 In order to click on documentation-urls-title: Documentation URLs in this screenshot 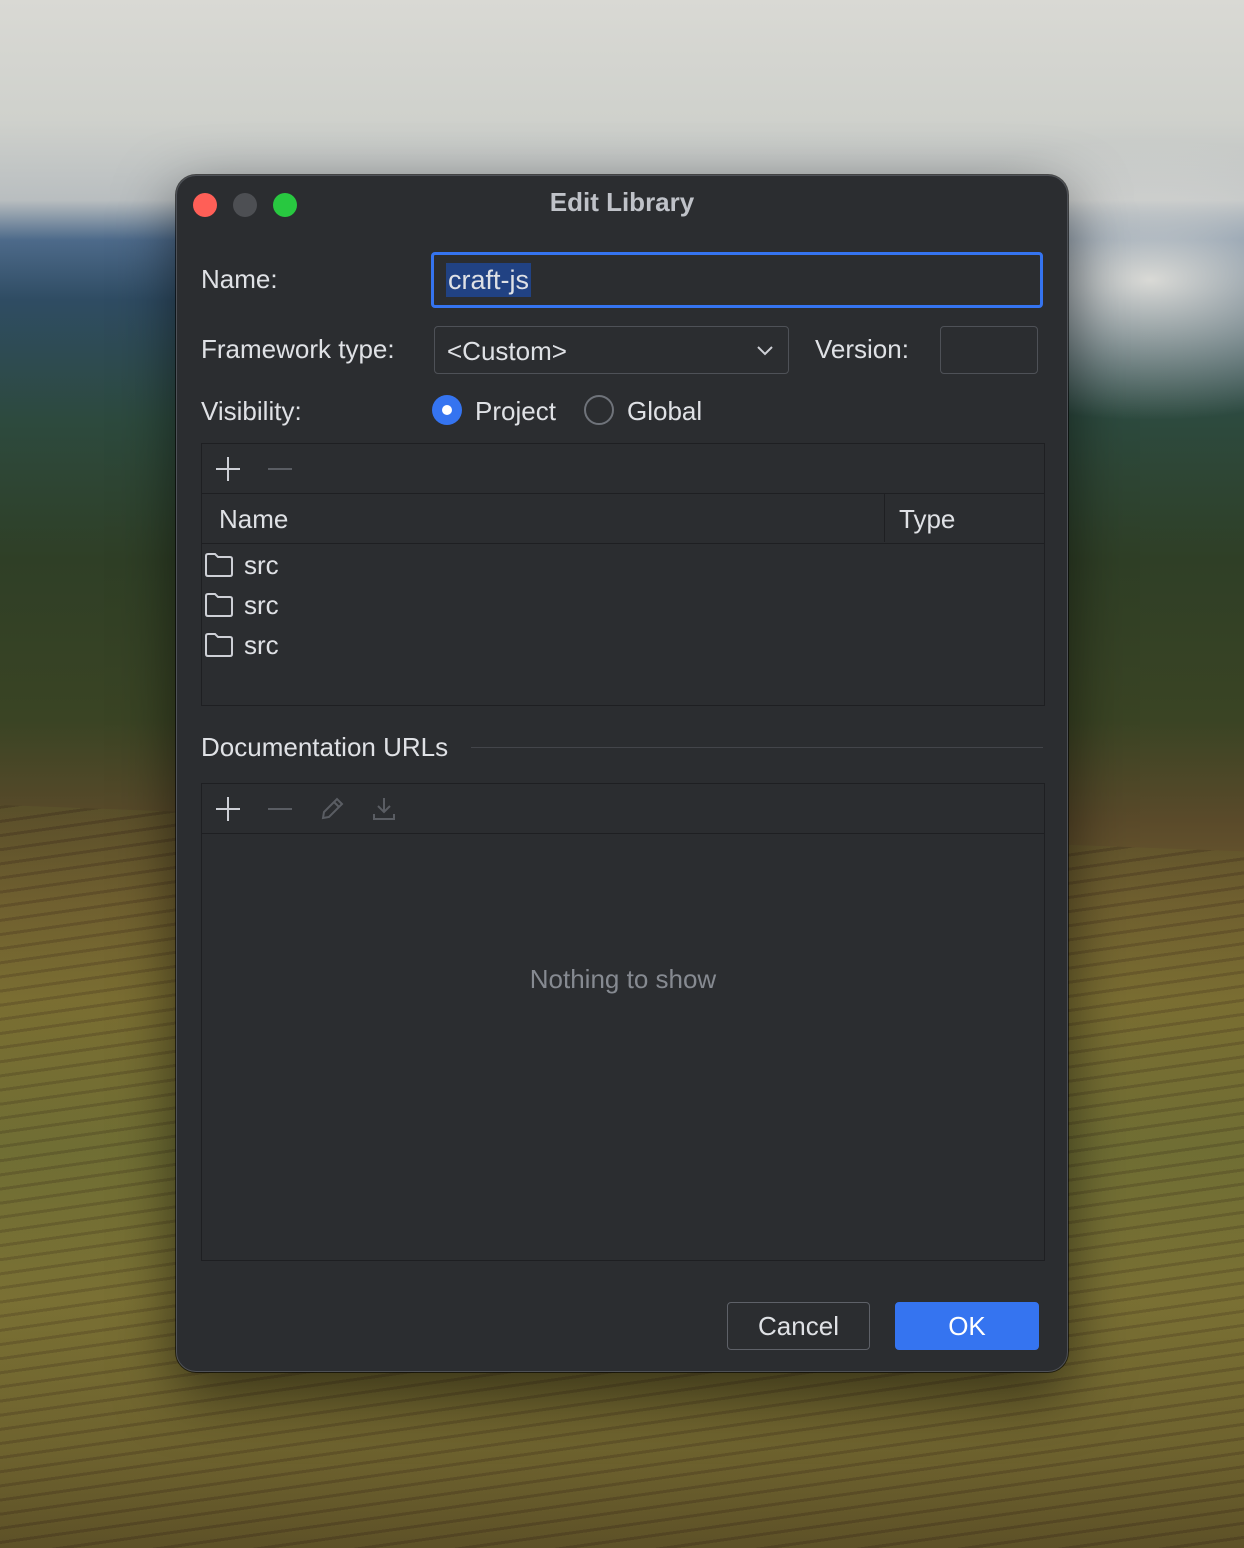, I will do `click(325, 747)`.